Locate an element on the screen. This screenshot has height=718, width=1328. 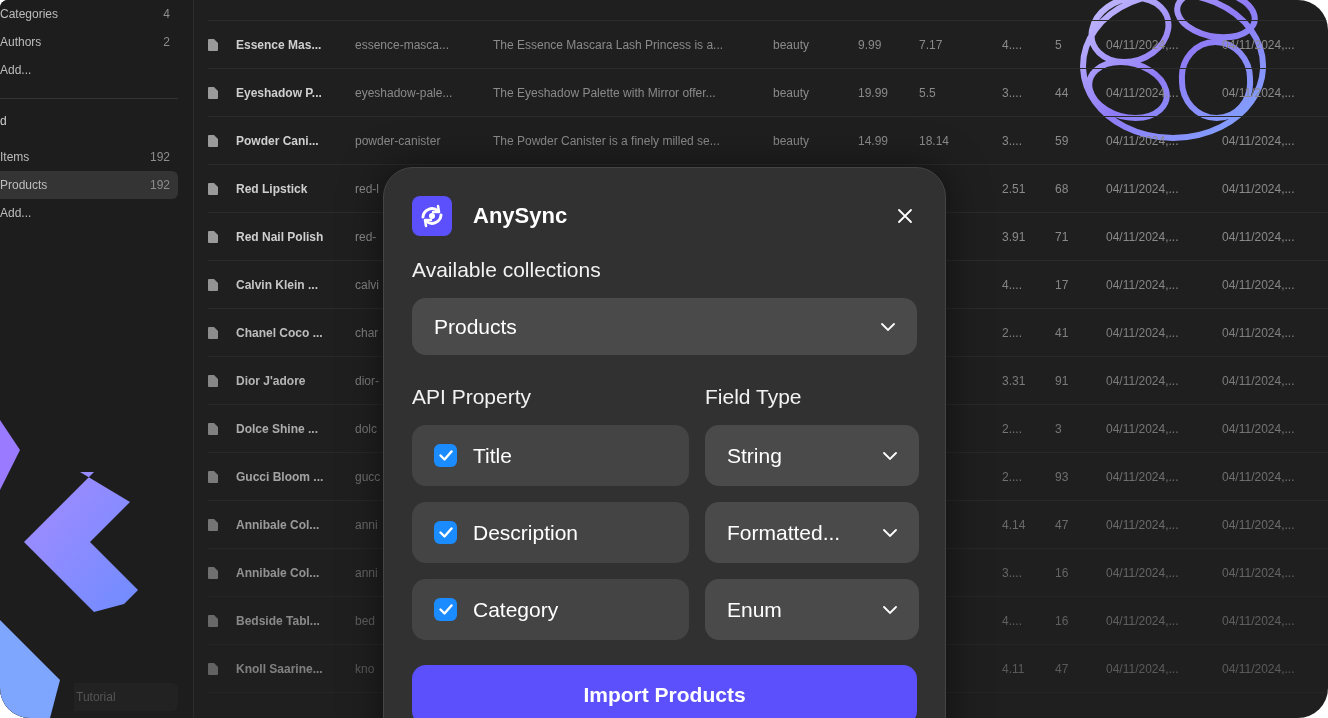
close-button is located at coordinates (905, 216).